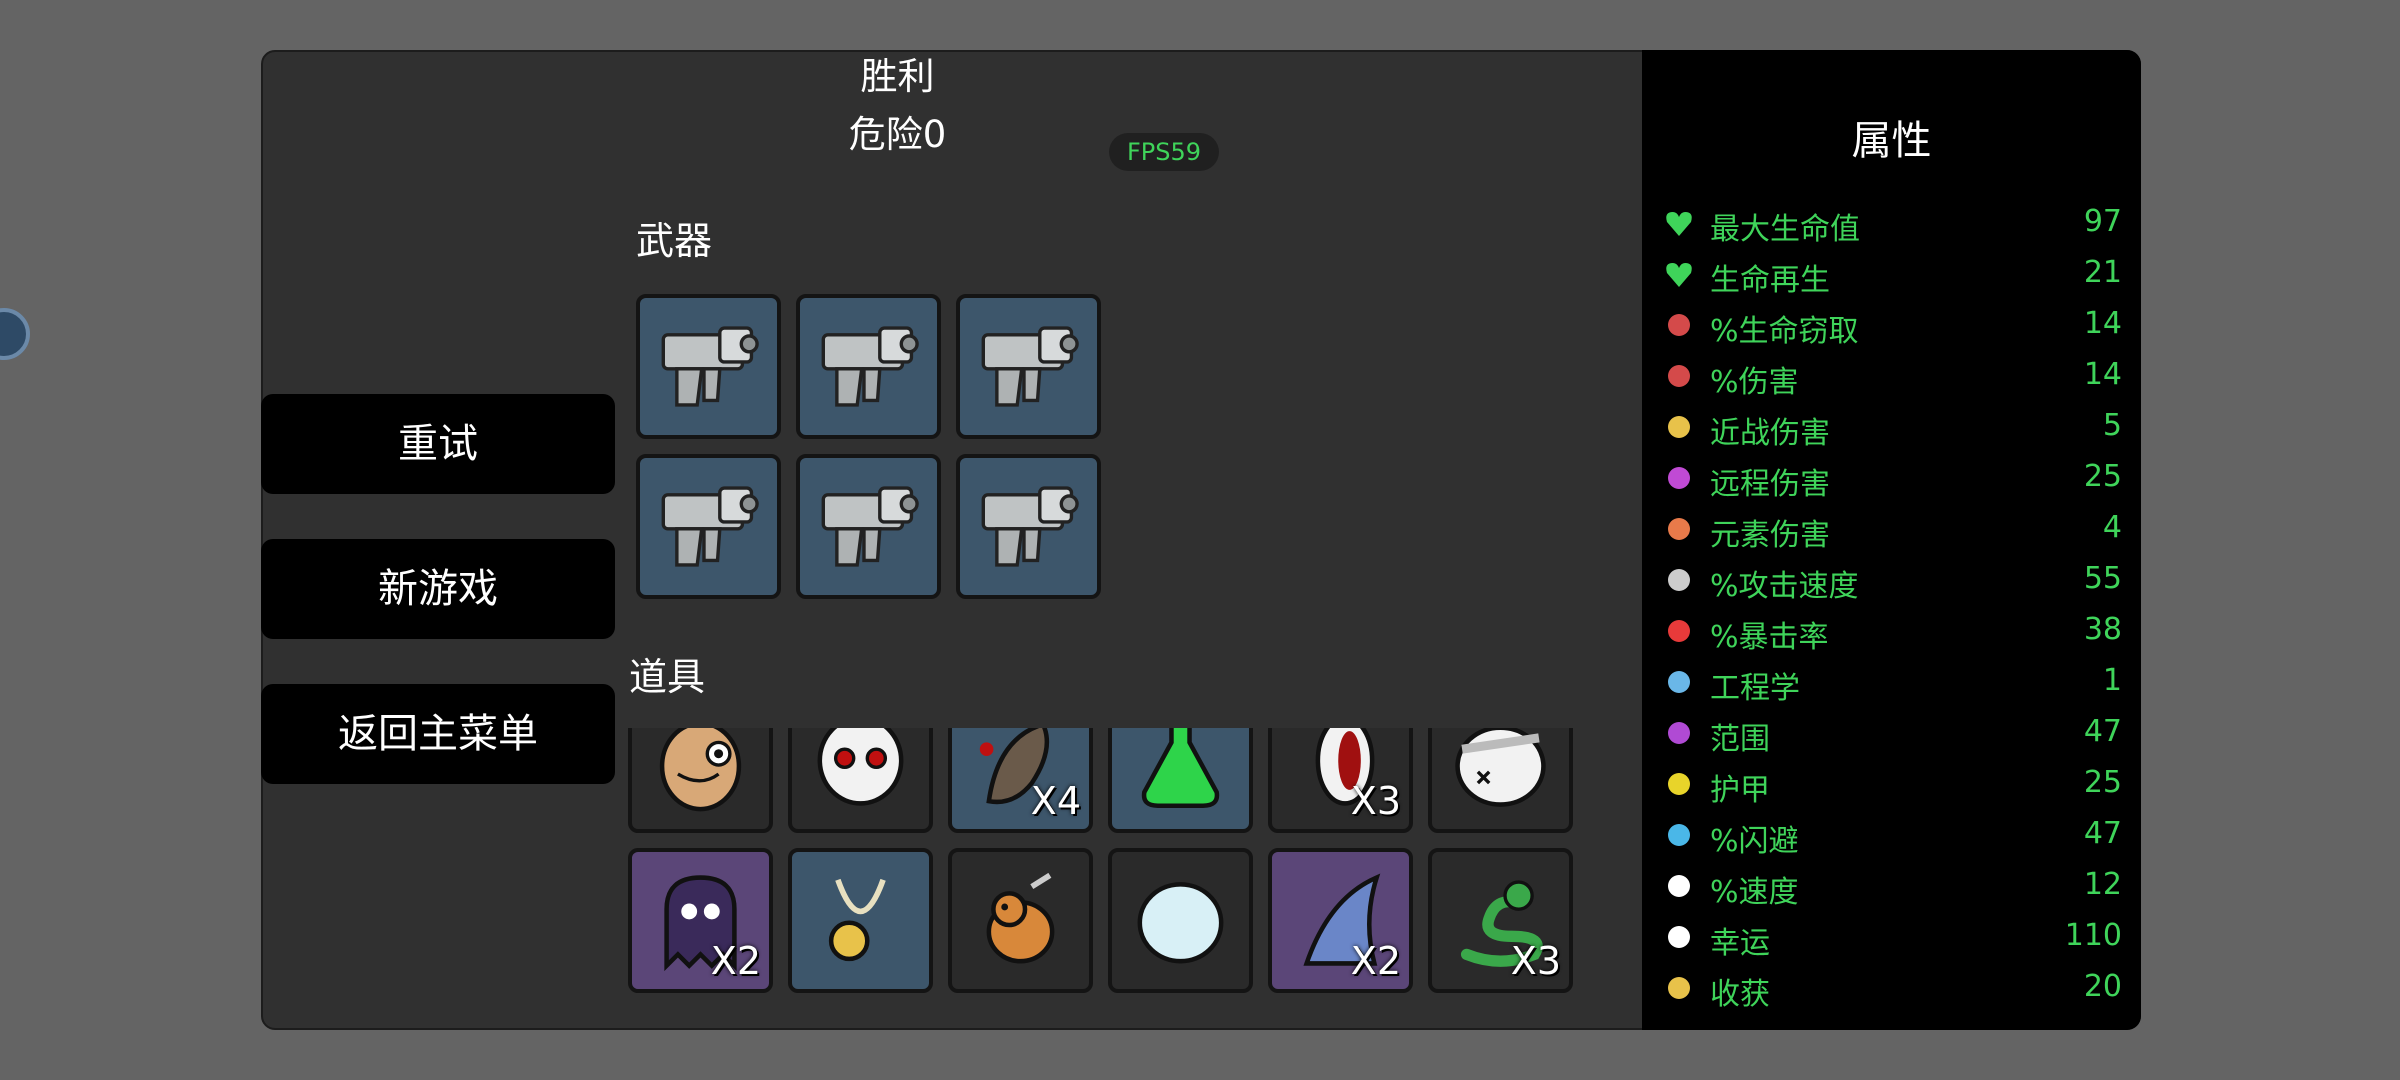  I want to click on stats-title: 属性, so click(1891, 141).